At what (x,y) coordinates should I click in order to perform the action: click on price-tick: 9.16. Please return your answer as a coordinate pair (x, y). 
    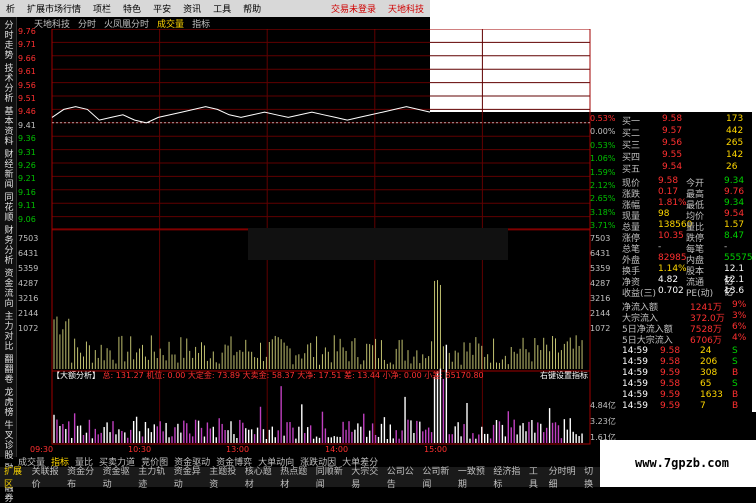
    Looking at the image, I should click on (27, 192).